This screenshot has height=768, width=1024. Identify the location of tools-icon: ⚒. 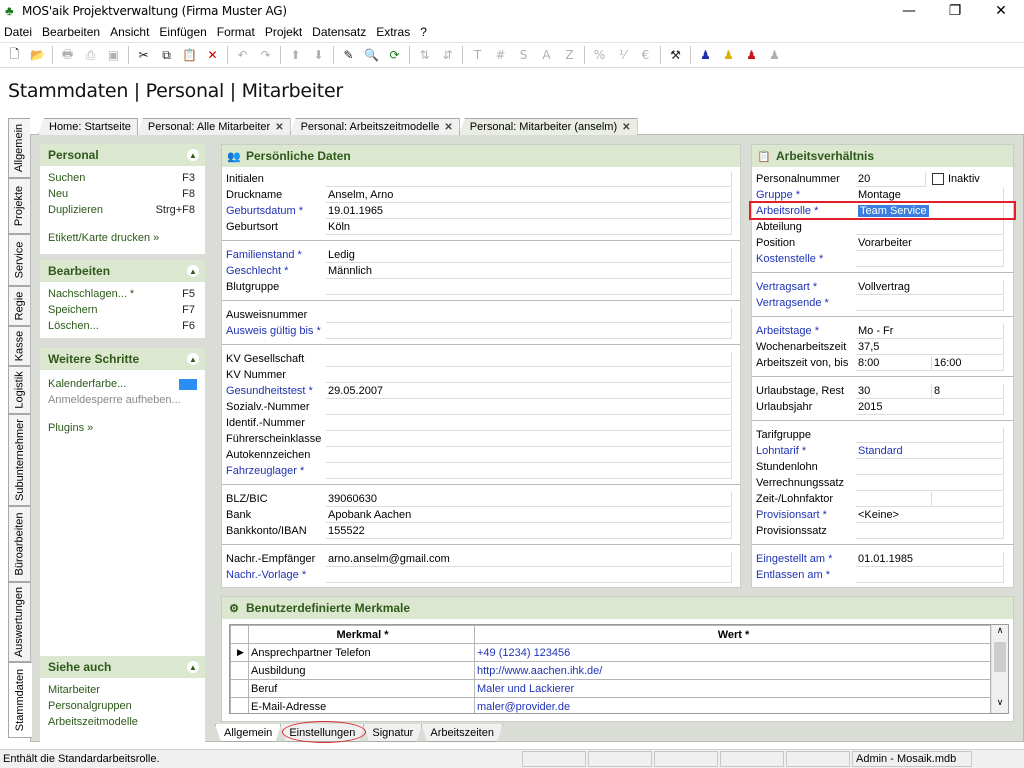
(675, 55).